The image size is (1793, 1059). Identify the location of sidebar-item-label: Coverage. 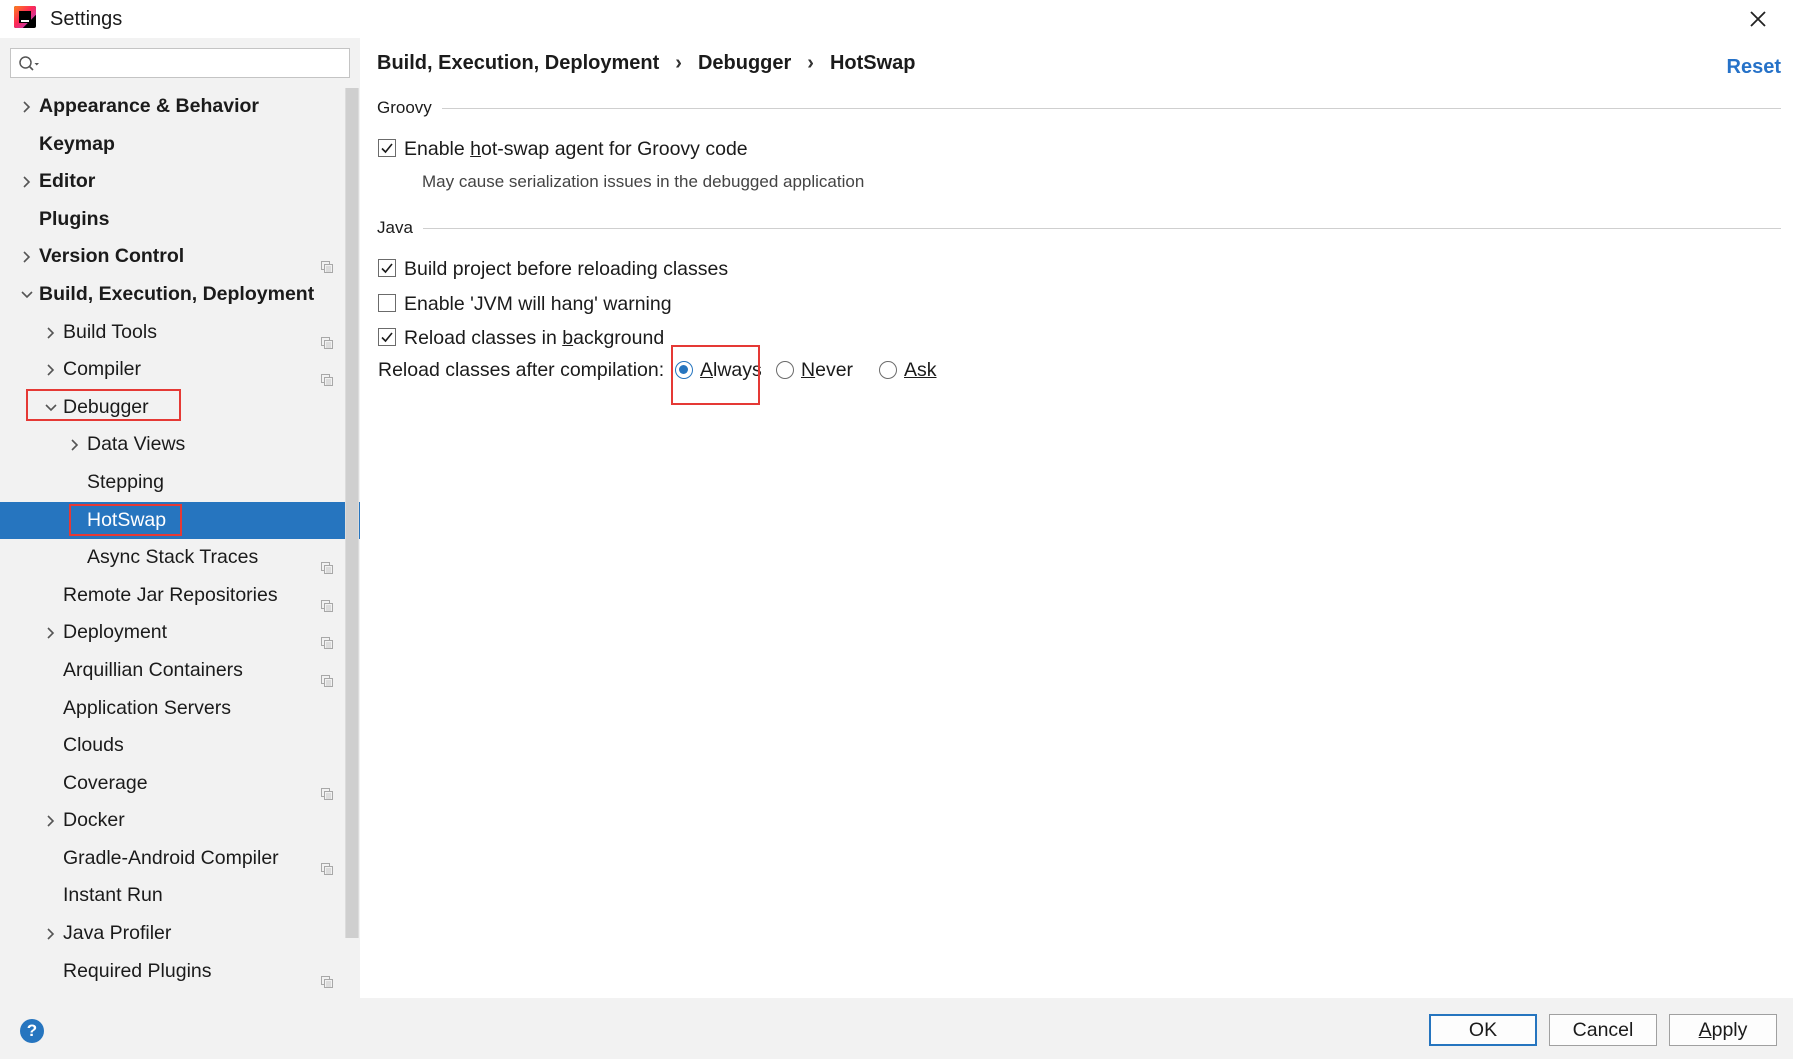
(105, 782).